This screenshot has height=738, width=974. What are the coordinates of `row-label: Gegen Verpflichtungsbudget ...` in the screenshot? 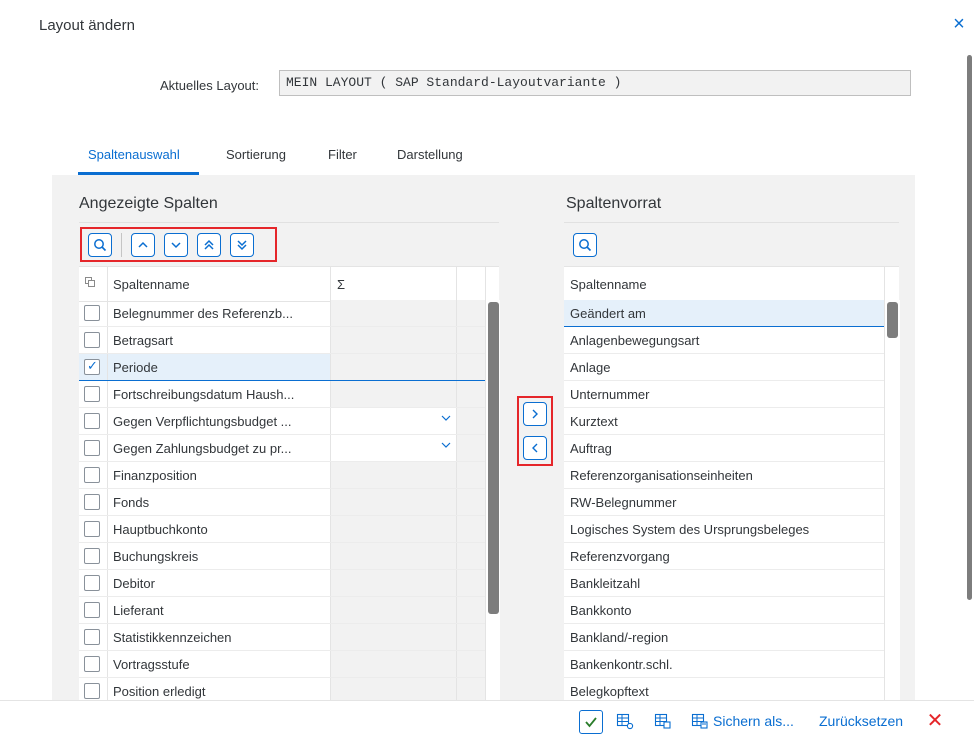 It's located at (202, 421).